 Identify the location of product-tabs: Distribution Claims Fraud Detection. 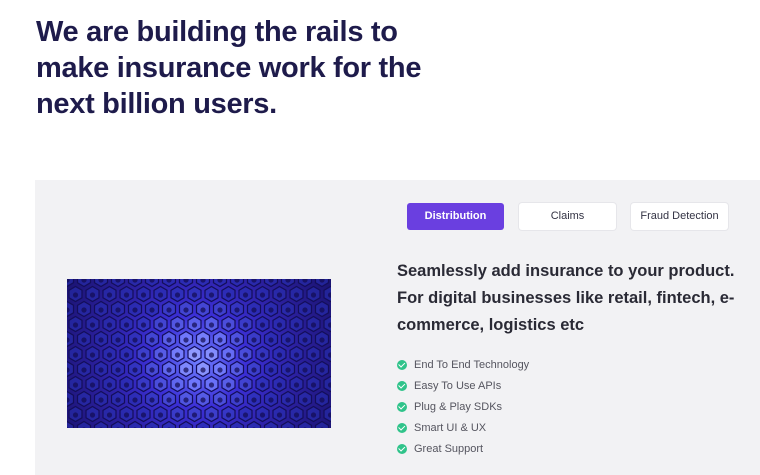
(567, 216).